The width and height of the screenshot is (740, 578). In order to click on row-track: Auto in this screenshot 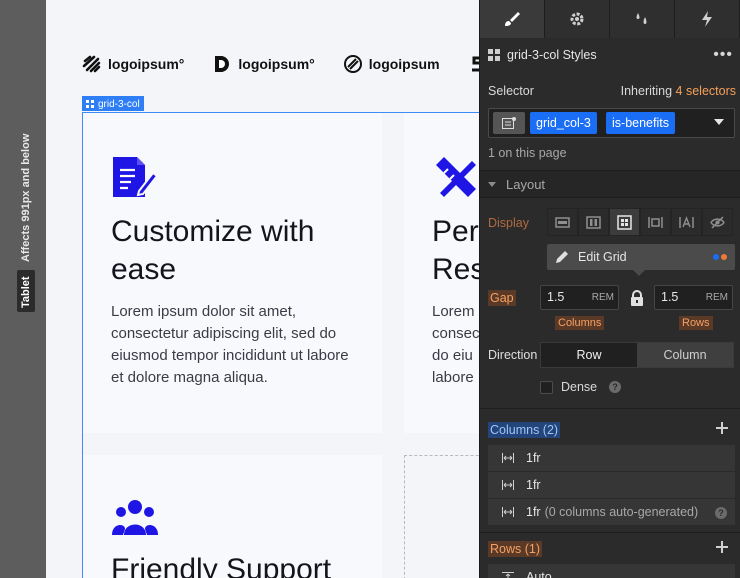, I will do `click(611, 571)`.